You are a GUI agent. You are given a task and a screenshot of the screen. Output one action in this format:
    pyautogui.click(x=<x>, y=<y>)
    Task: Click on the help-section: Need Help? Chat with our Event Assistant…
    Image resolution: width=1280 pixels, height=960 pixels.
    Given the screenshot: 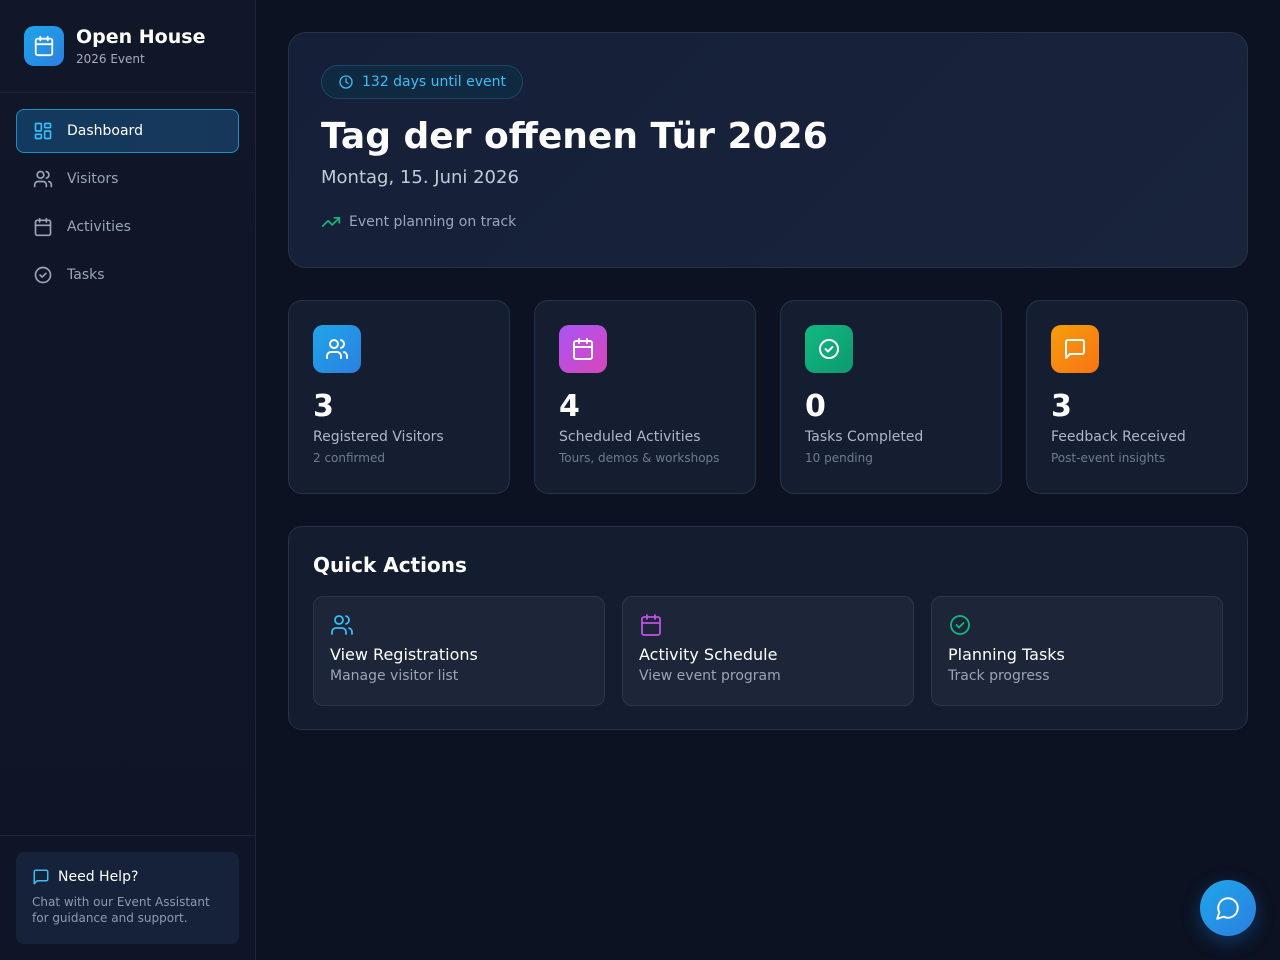 What is the action you would take?
    pyautogui.click(x=127, y=897)
    